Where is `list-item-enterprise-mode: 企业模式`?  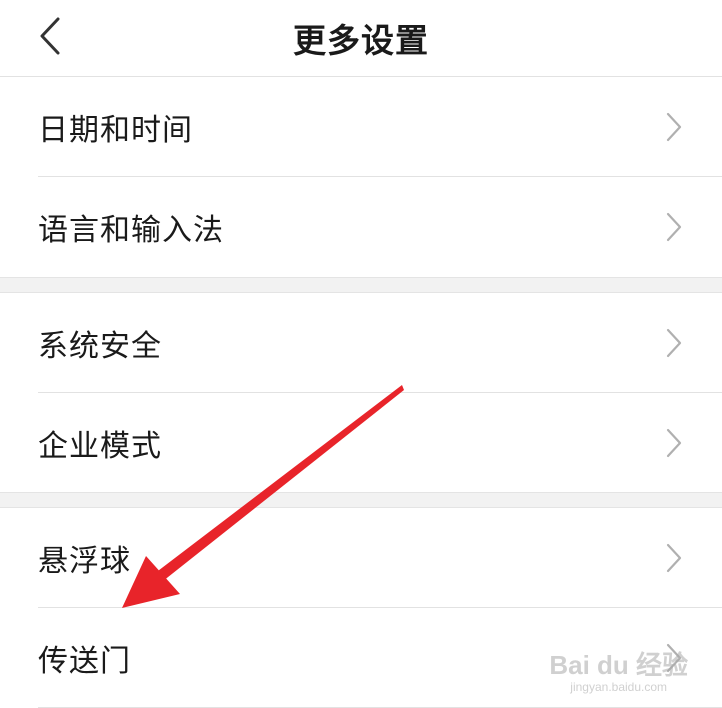 list-item-enterprise-mode: 企业模式 is located at coordinates (361, 443).